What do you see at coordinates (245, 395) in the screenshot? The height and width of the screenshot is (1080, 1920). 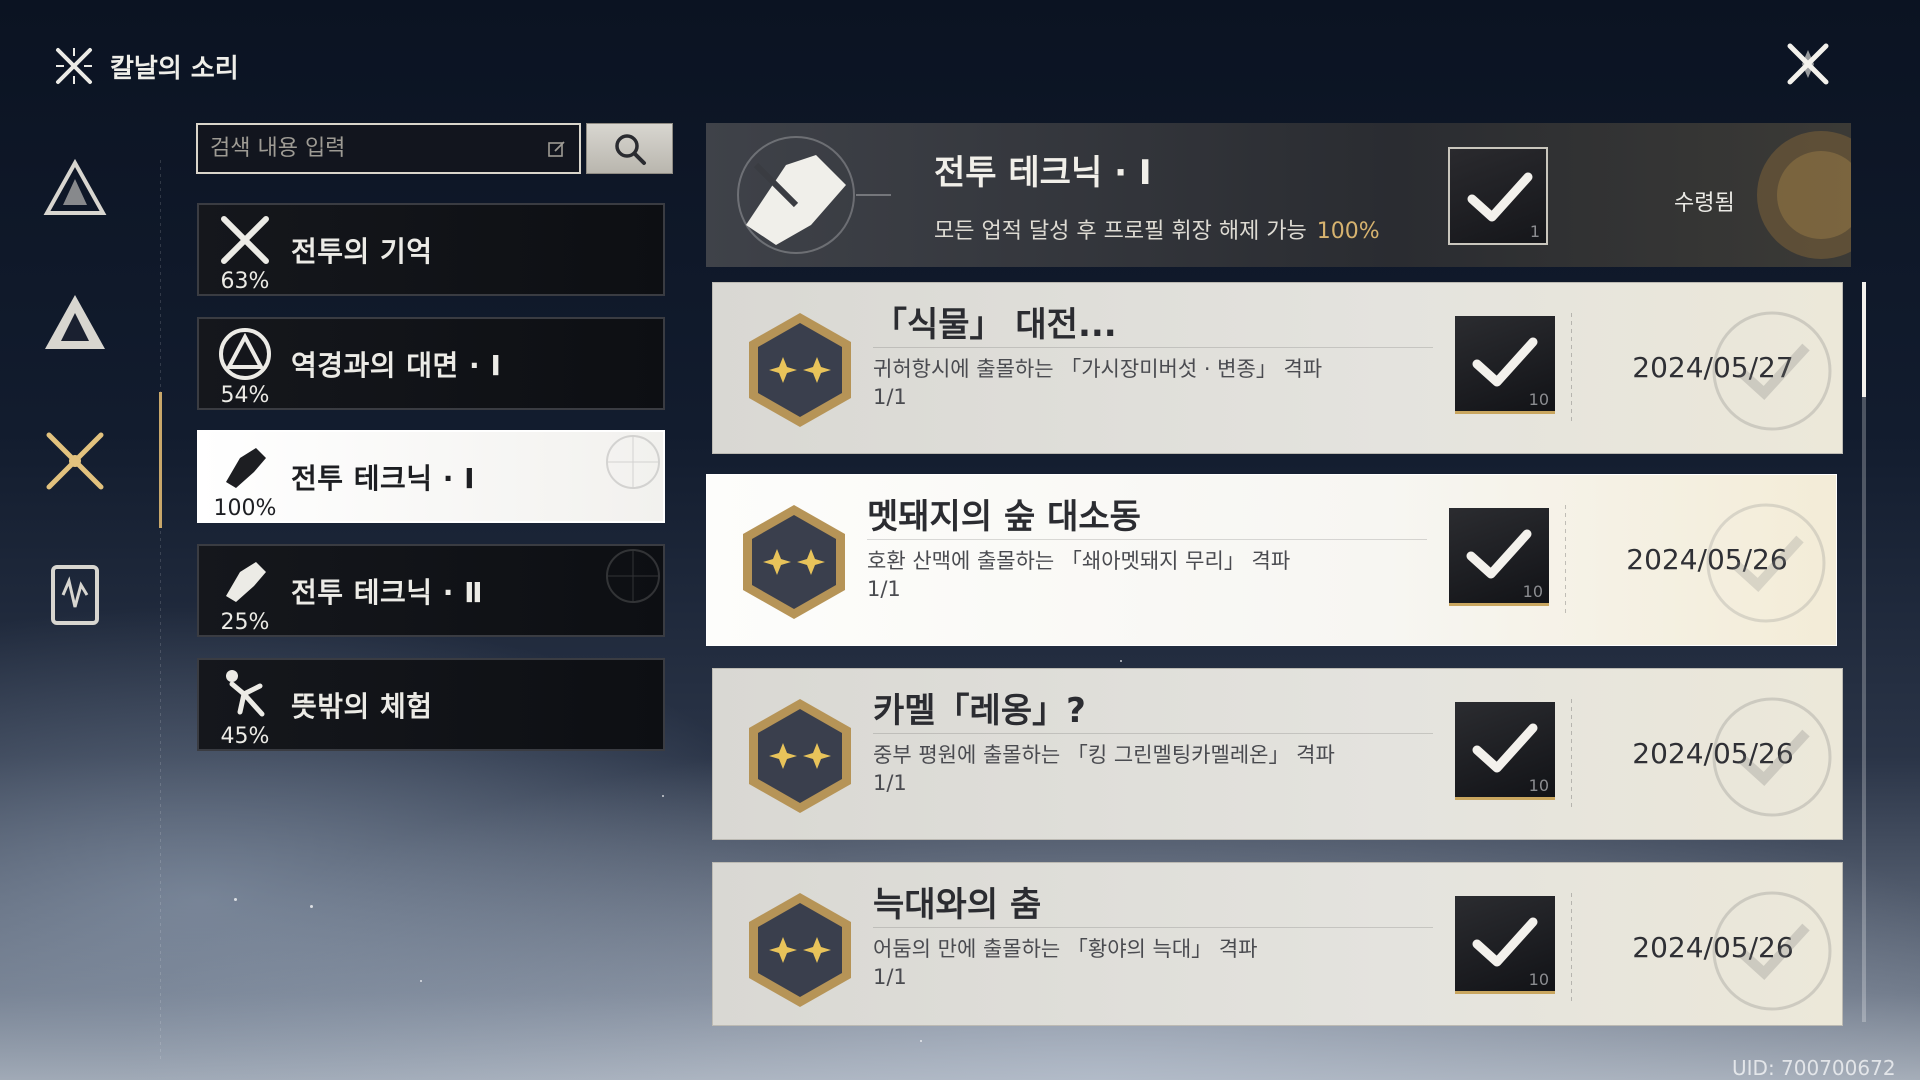 I see `category-percent: 54%` at bounding box center [245, 395].